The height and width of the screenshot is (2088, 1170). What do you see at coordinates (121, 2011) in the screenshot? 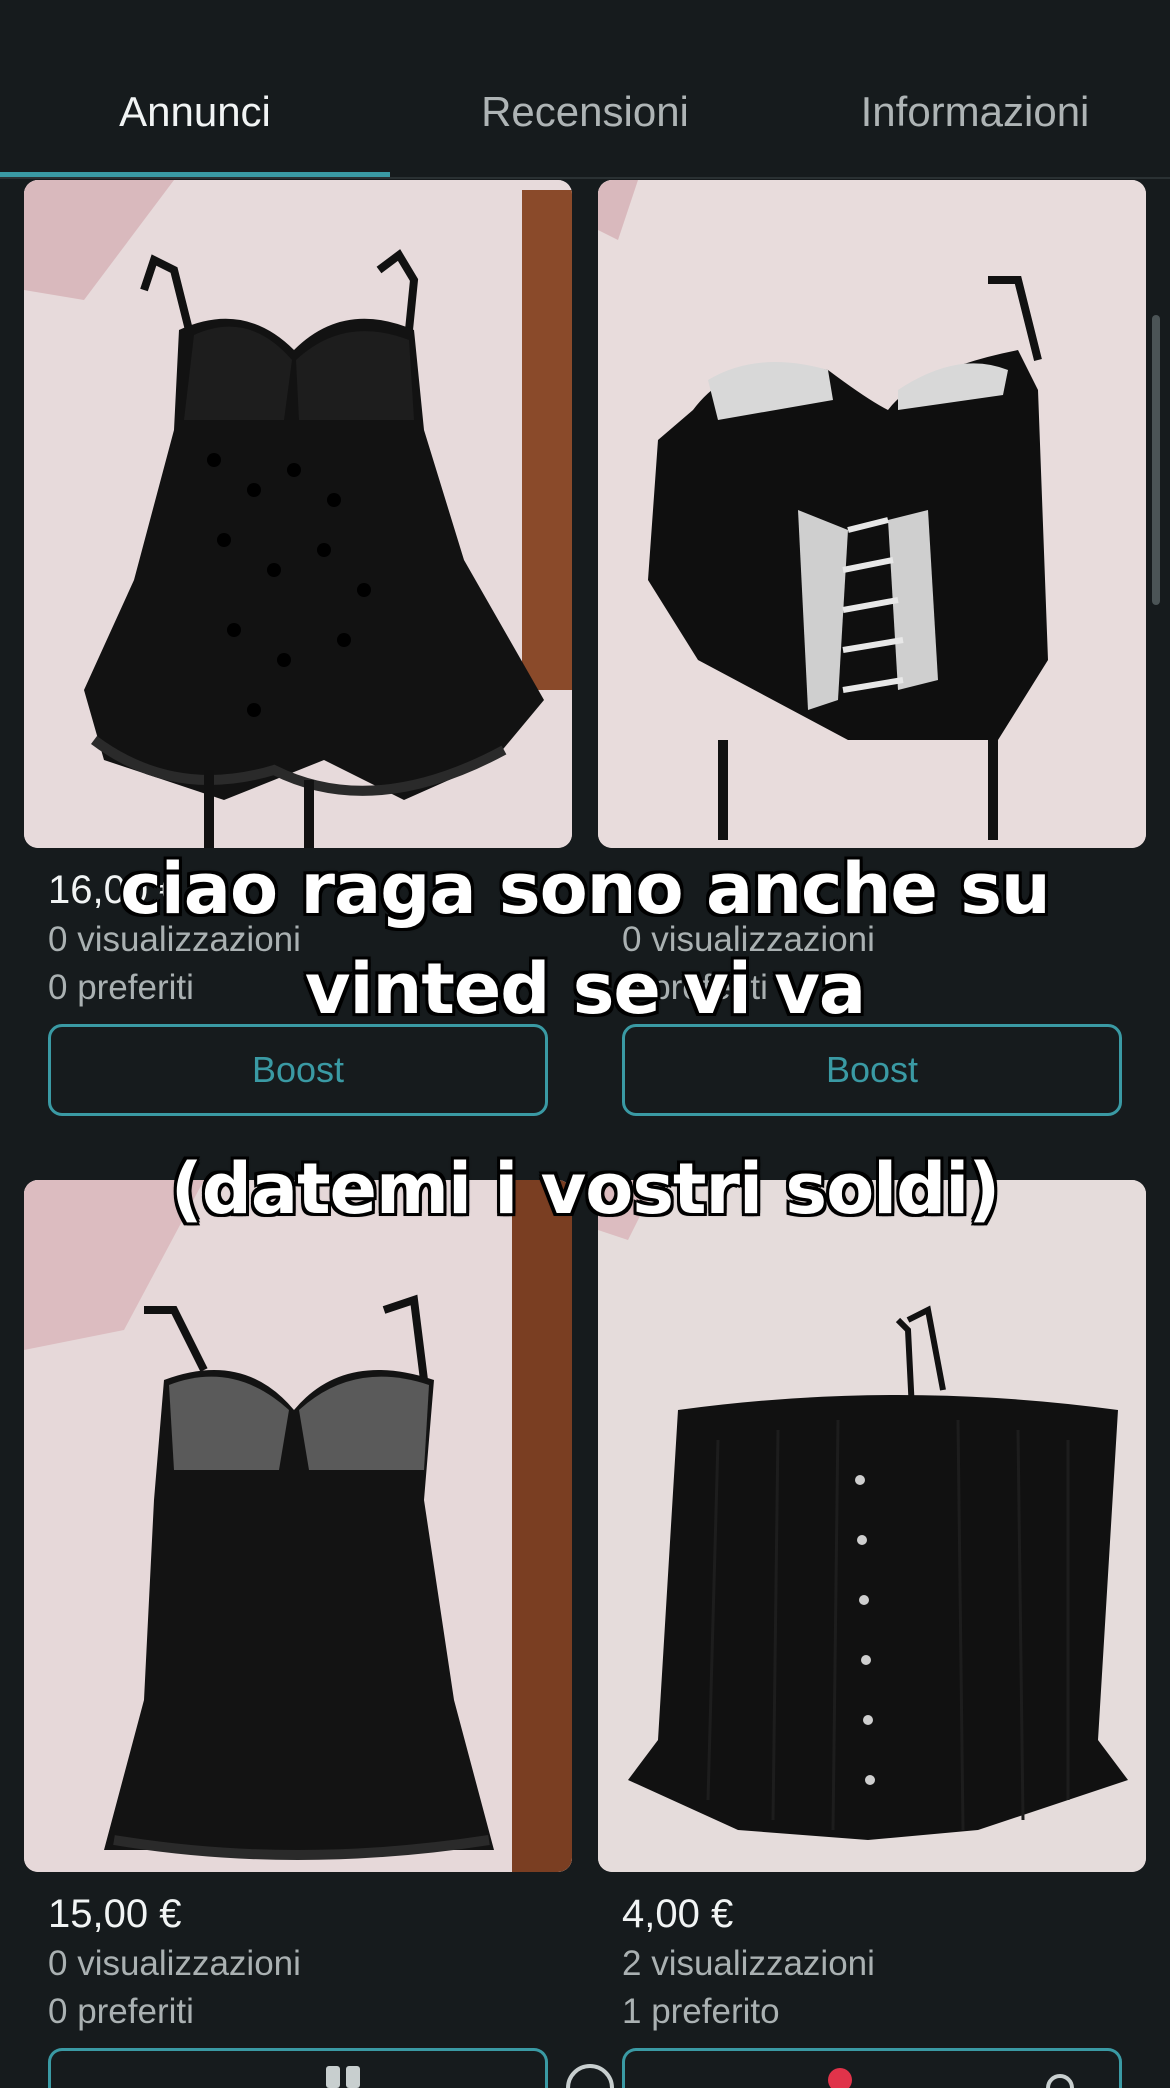
I see `listing-favorites-3: 0 preferiti` at bounding box center [121, 2011].